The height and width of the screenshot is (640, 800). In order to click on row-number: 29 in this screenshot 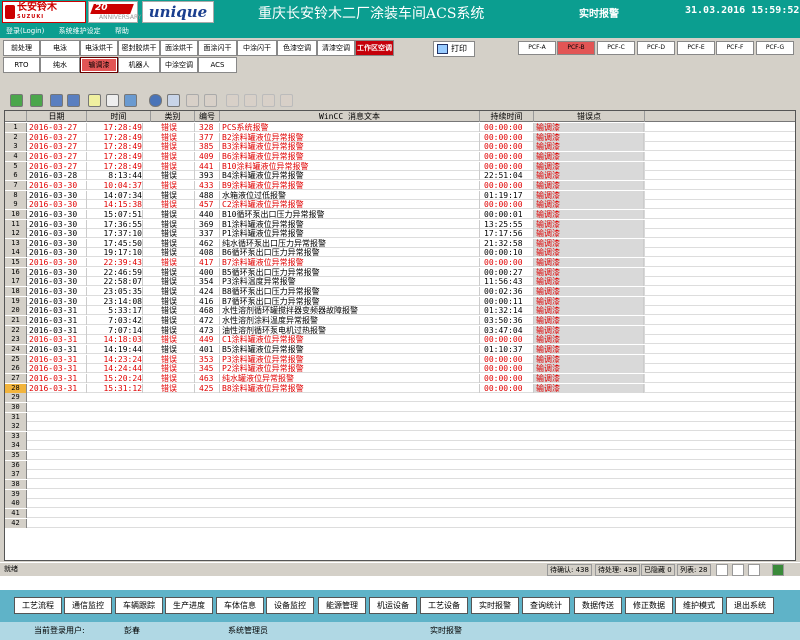, I will do `click(16, 398)`.